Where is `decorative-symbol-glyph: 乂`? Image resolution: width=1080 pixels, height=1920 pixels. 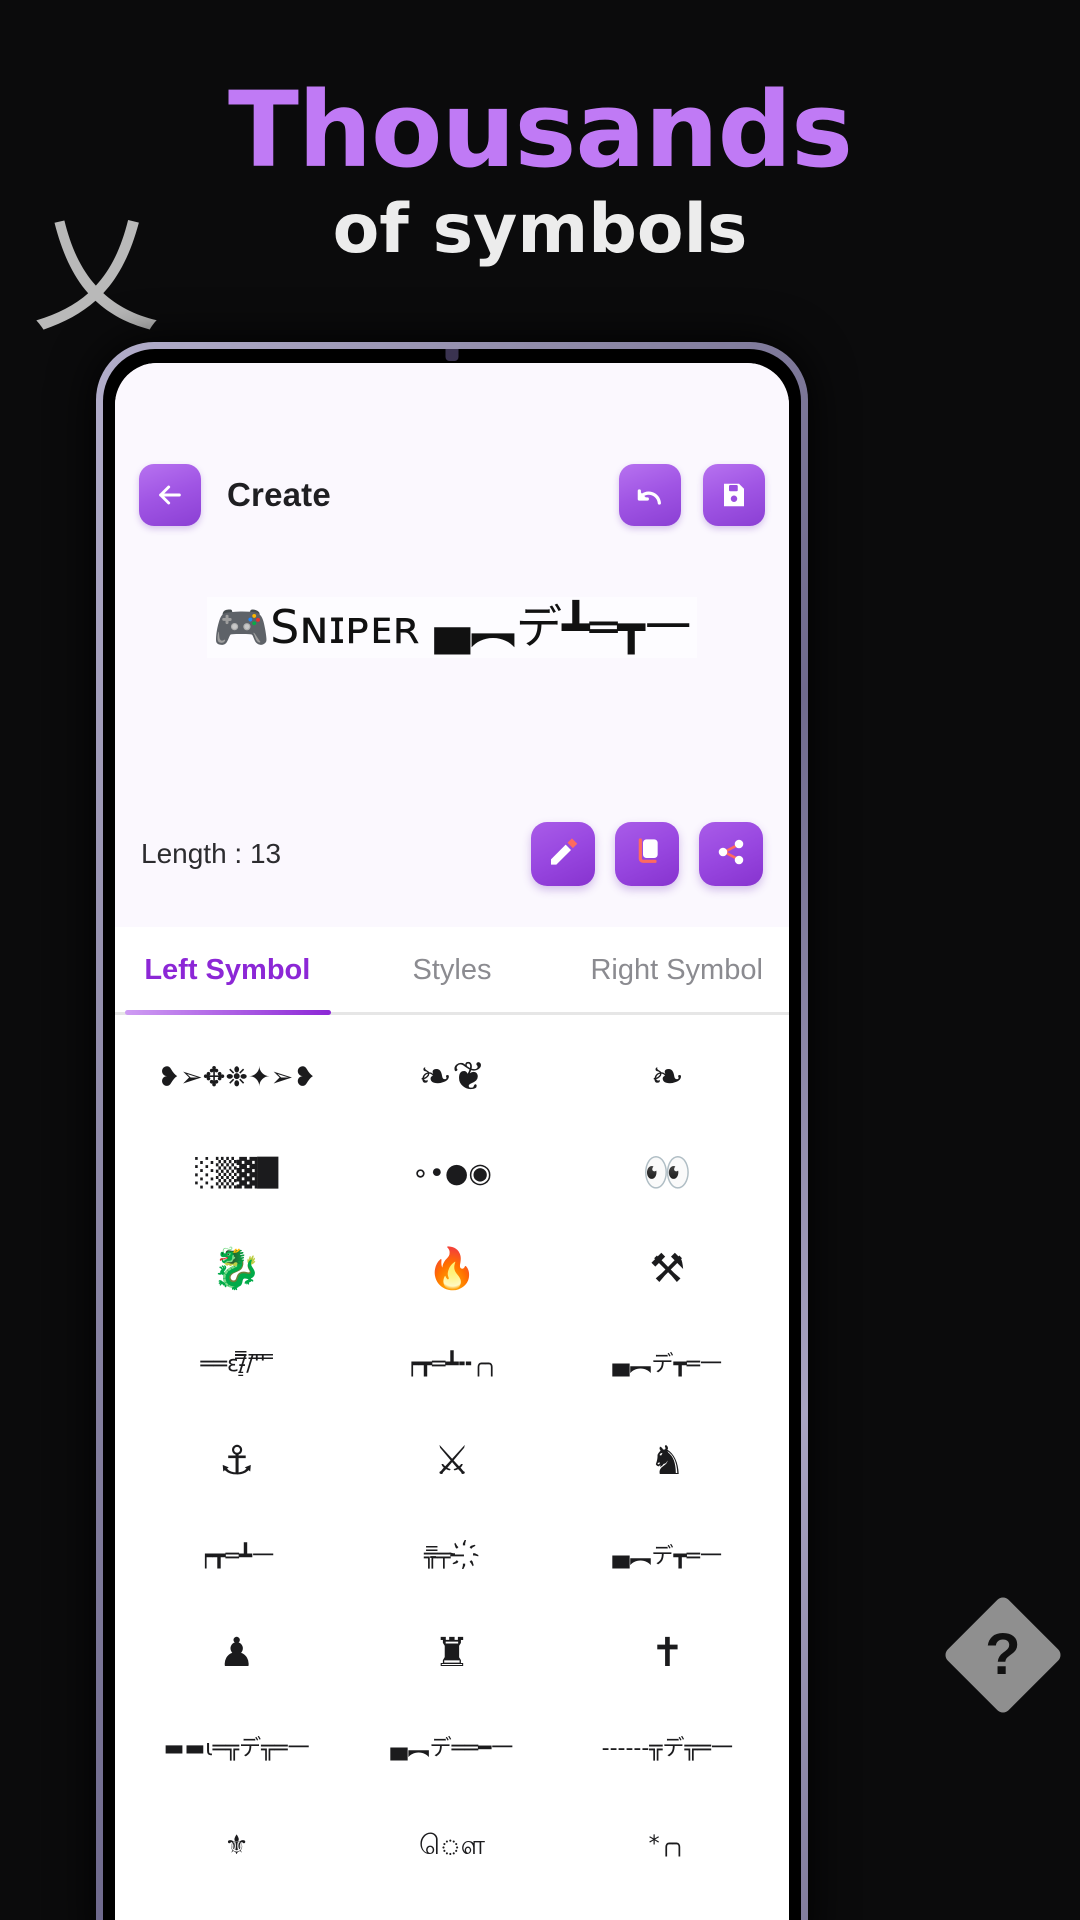 decorative-symbol-glyph: 乂 is located at coordinates (96, 275).